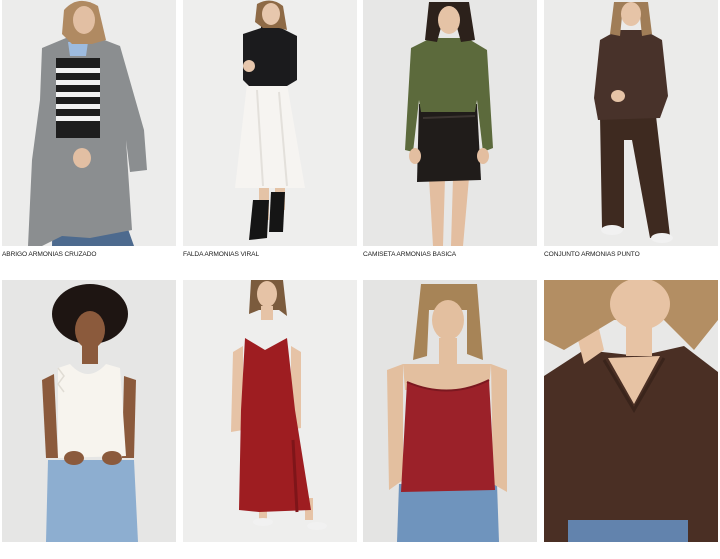 The height and width of the screenshot is (559, 720). I want to click on product-card: CONJUNTO ARMONIAS PUNTO, so click(631, 131).